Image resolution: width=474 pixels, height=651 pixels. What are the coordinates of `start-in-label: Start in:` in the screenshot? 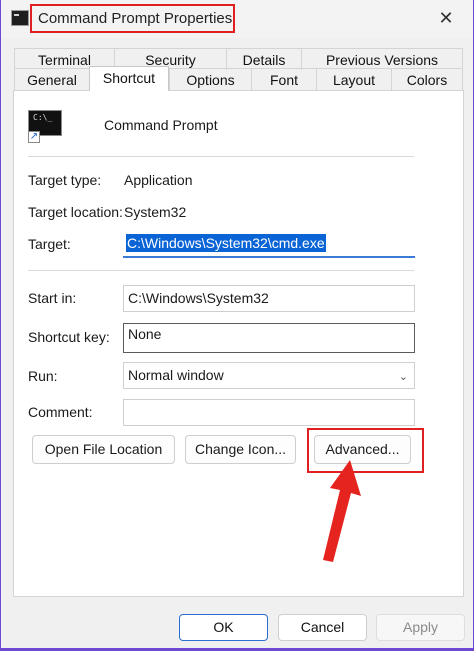 It's located at (52, 298).